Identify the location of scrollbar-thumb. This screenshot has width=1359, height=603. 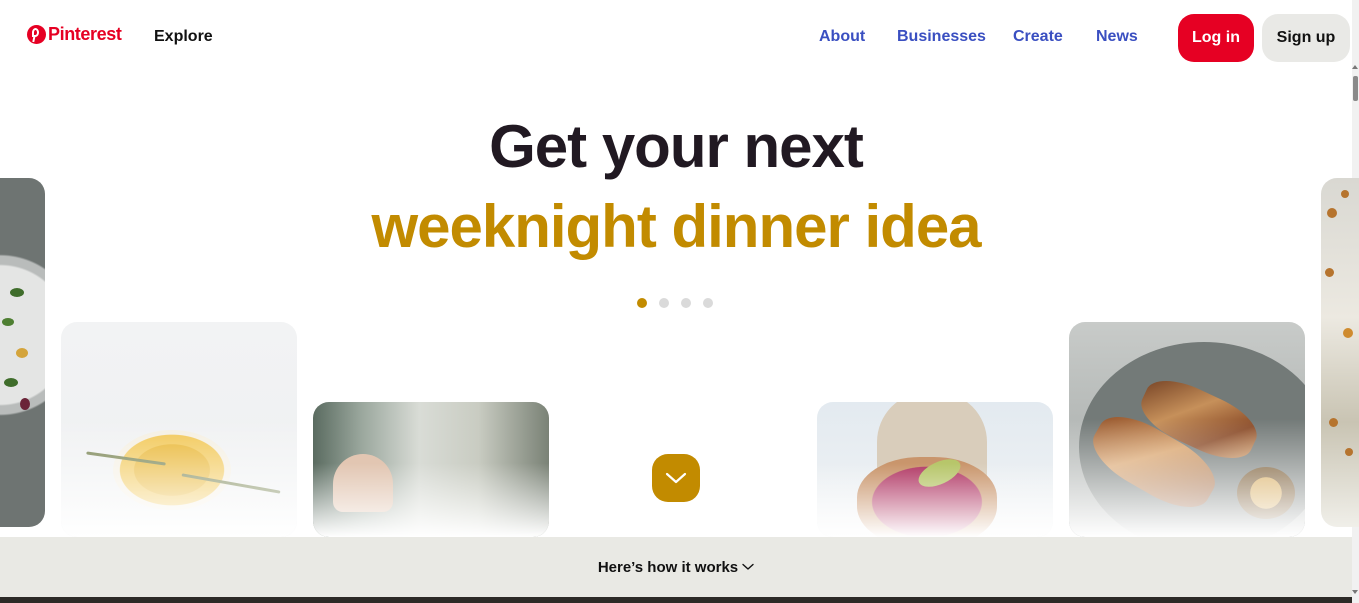
(1355, 88).